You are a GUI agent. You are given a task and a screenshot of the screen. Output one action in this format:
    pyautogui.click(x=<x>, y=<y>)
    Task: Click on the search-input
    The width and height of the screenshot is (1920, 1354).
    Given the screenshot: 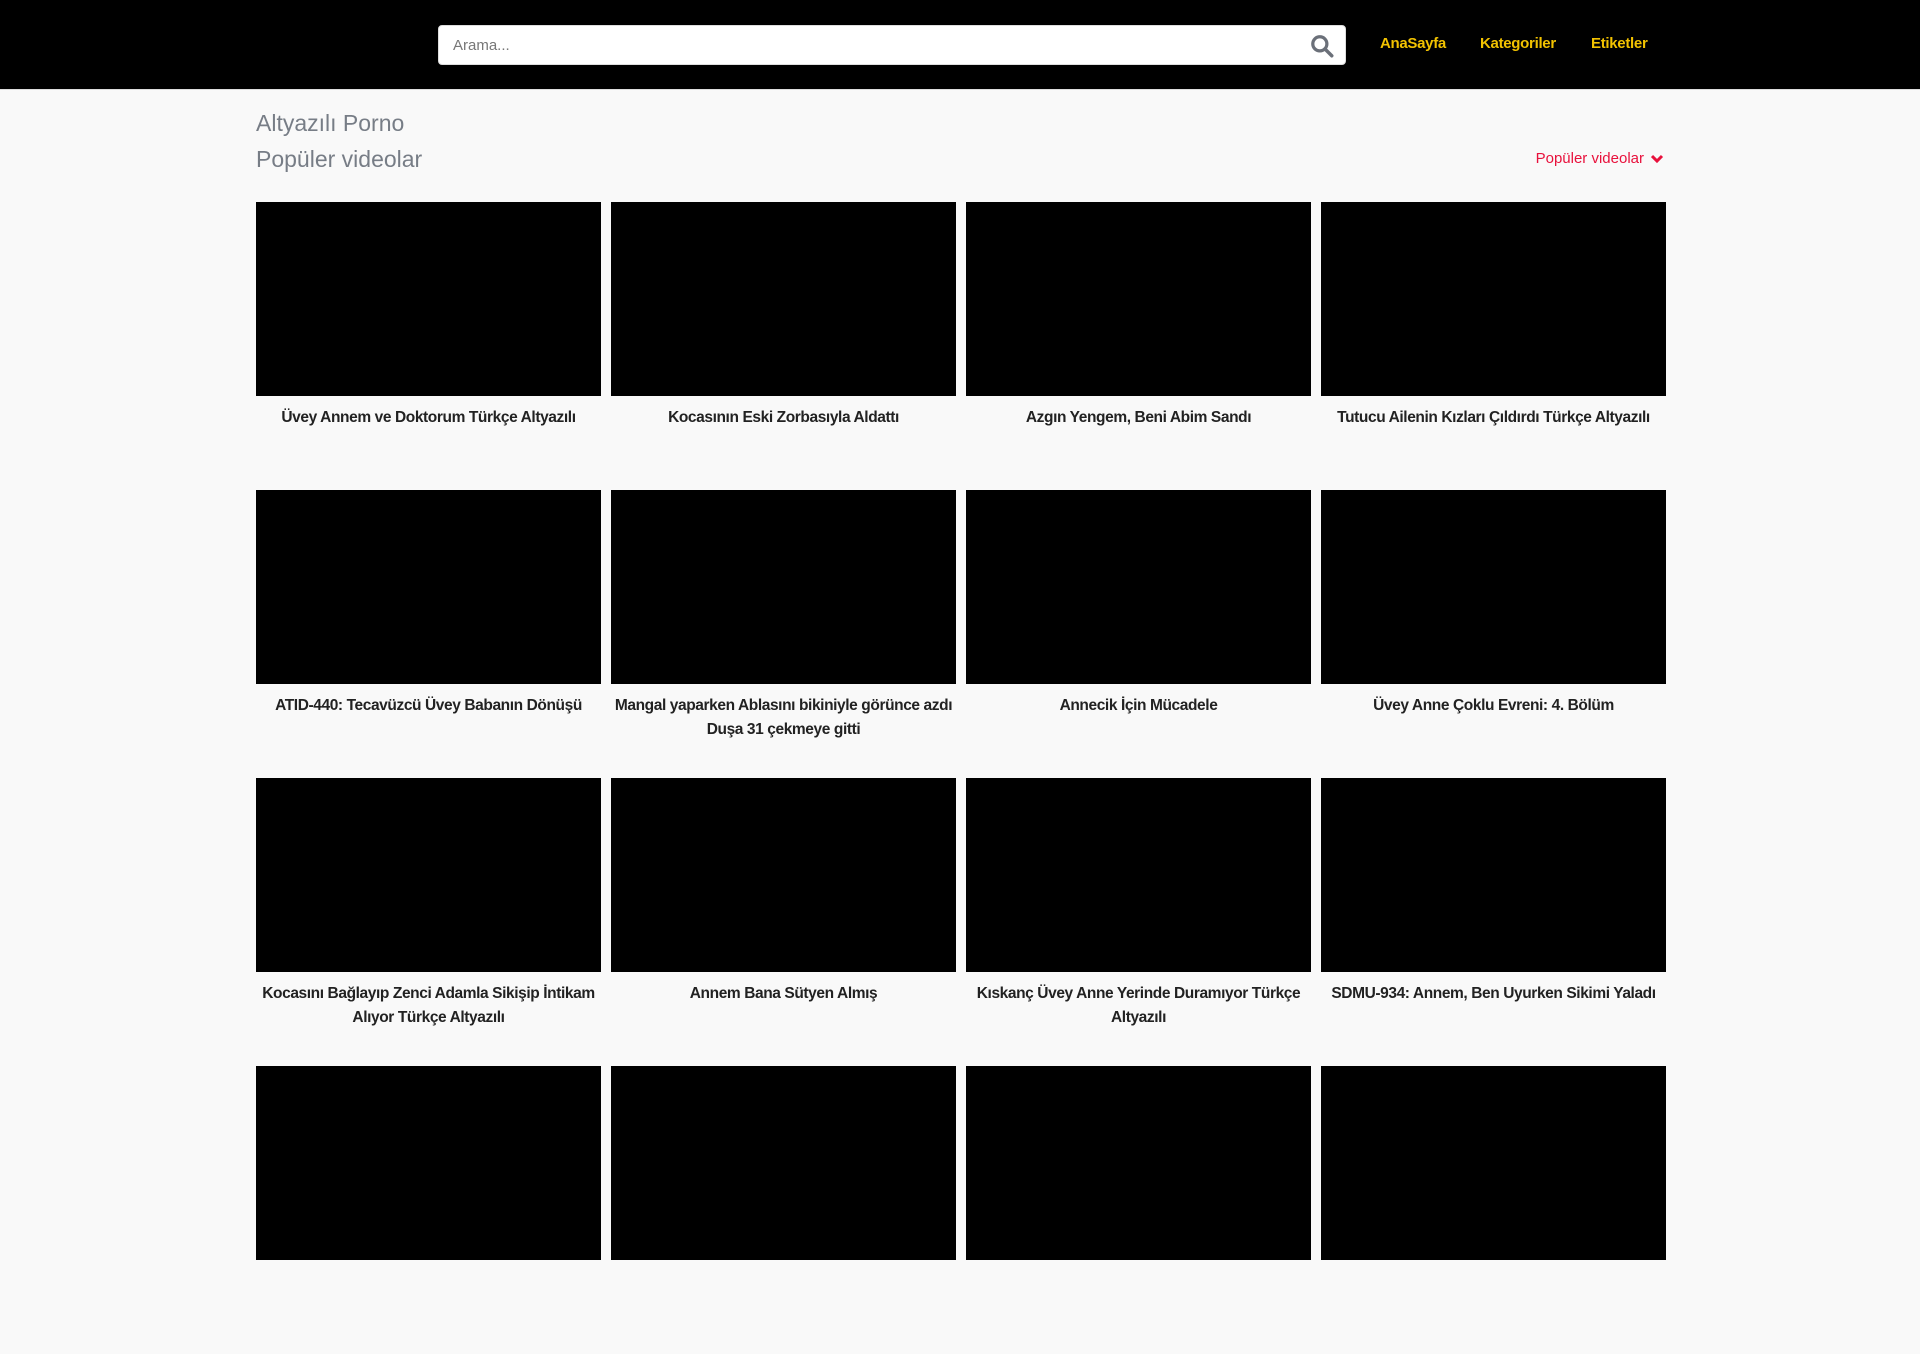 What is the action you would take?
    pyautogui.click(x=859, y=45)
    